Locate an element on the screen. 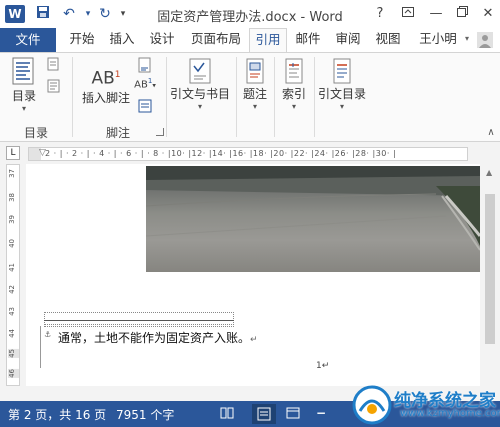 Image resolution: width=500 pixels, height=427 pixels. word-count: 7951 个字 is located at coordinates (145, 414).